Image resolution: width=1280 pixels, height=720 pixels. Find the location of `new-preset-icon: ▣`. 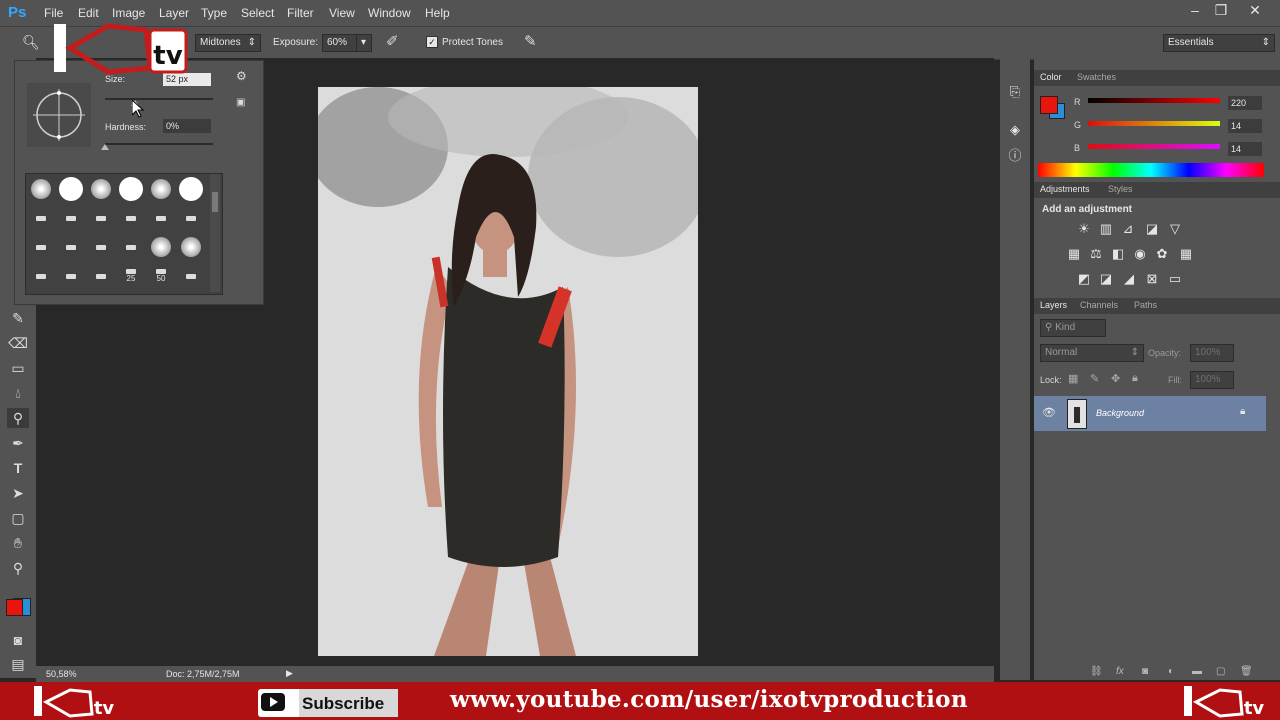

new-preset-icon: ▣ is located at coordinates (240, 102).